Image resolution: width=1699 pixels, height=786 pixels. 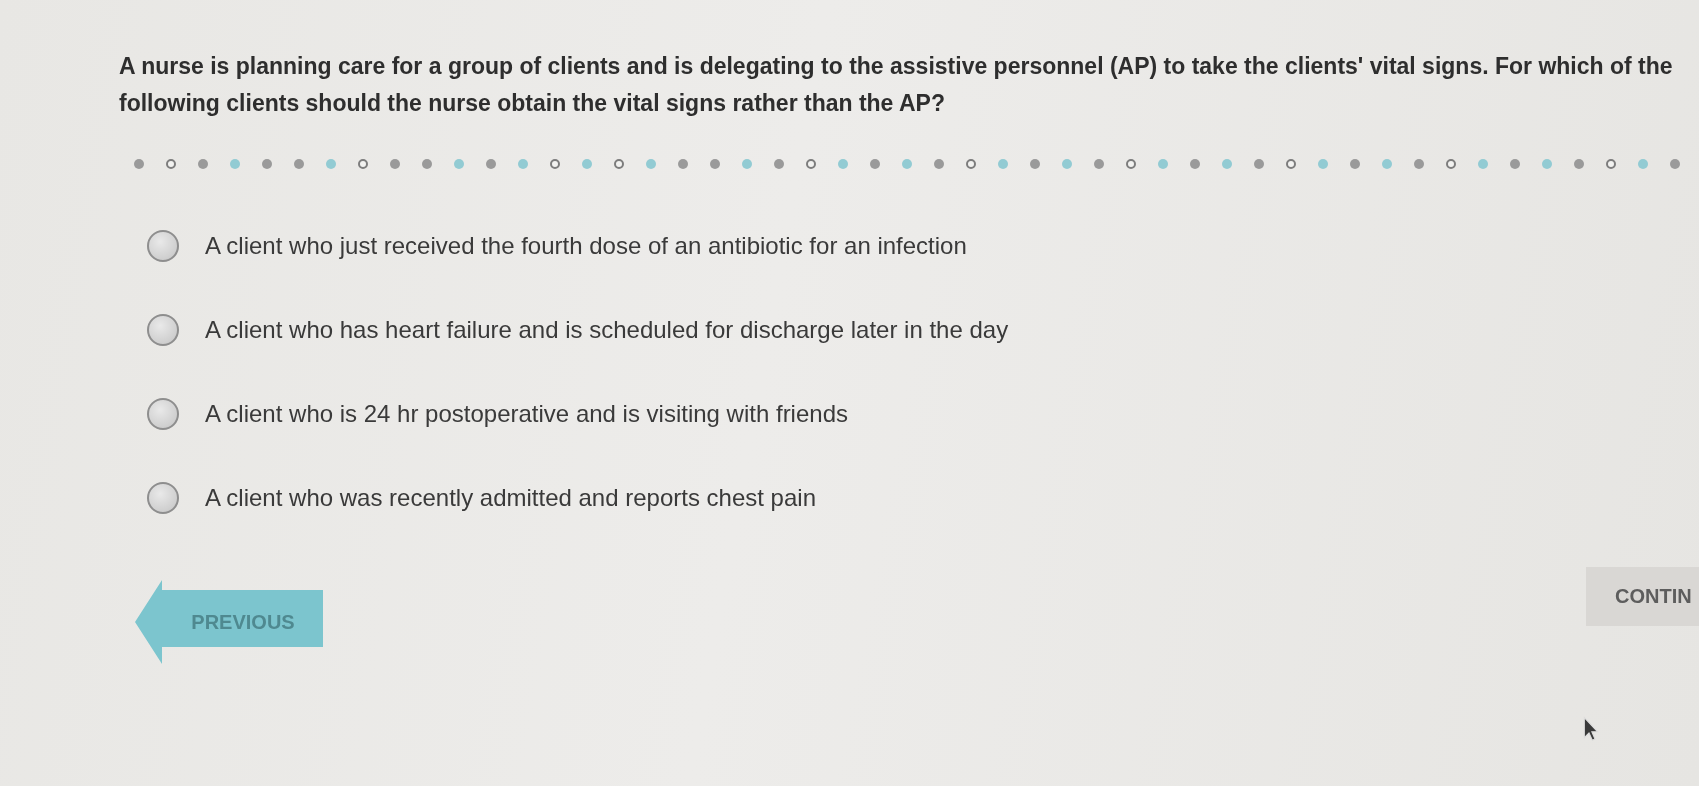 What do you see at coordinates (1591, 729) in the screenshot?
I see `mouse-pointer-icon` at bounding box center [1591, 729].